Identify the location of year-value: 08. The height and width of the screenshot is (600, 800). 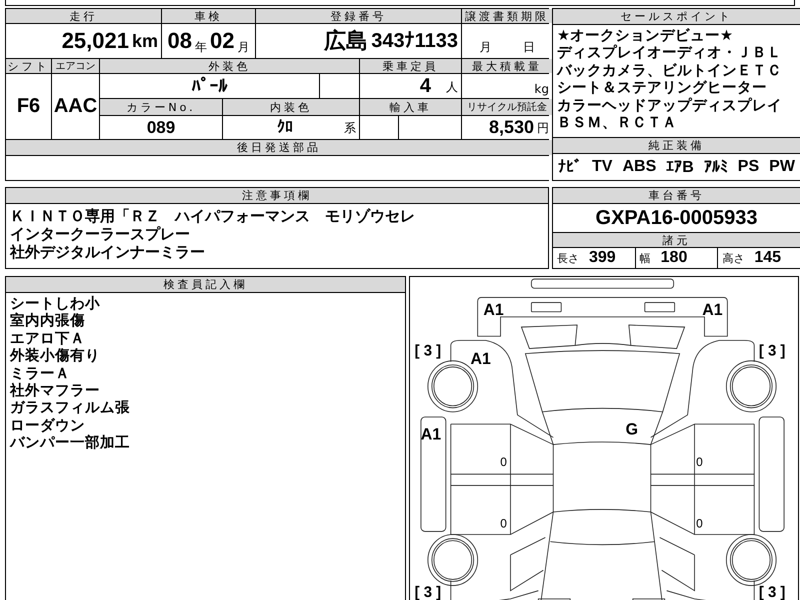
(180, 41).